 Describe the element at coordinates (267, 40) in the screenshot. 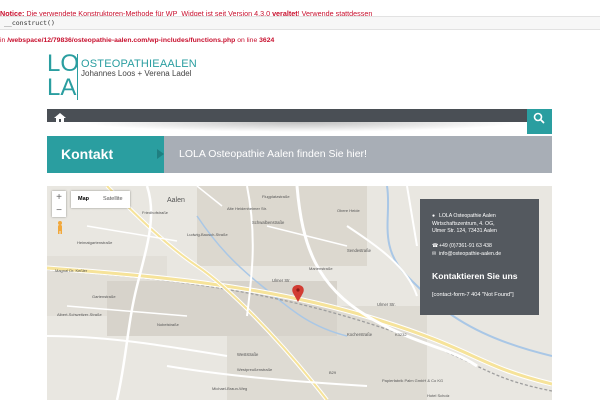

I see `line-number: 3624` at that location.